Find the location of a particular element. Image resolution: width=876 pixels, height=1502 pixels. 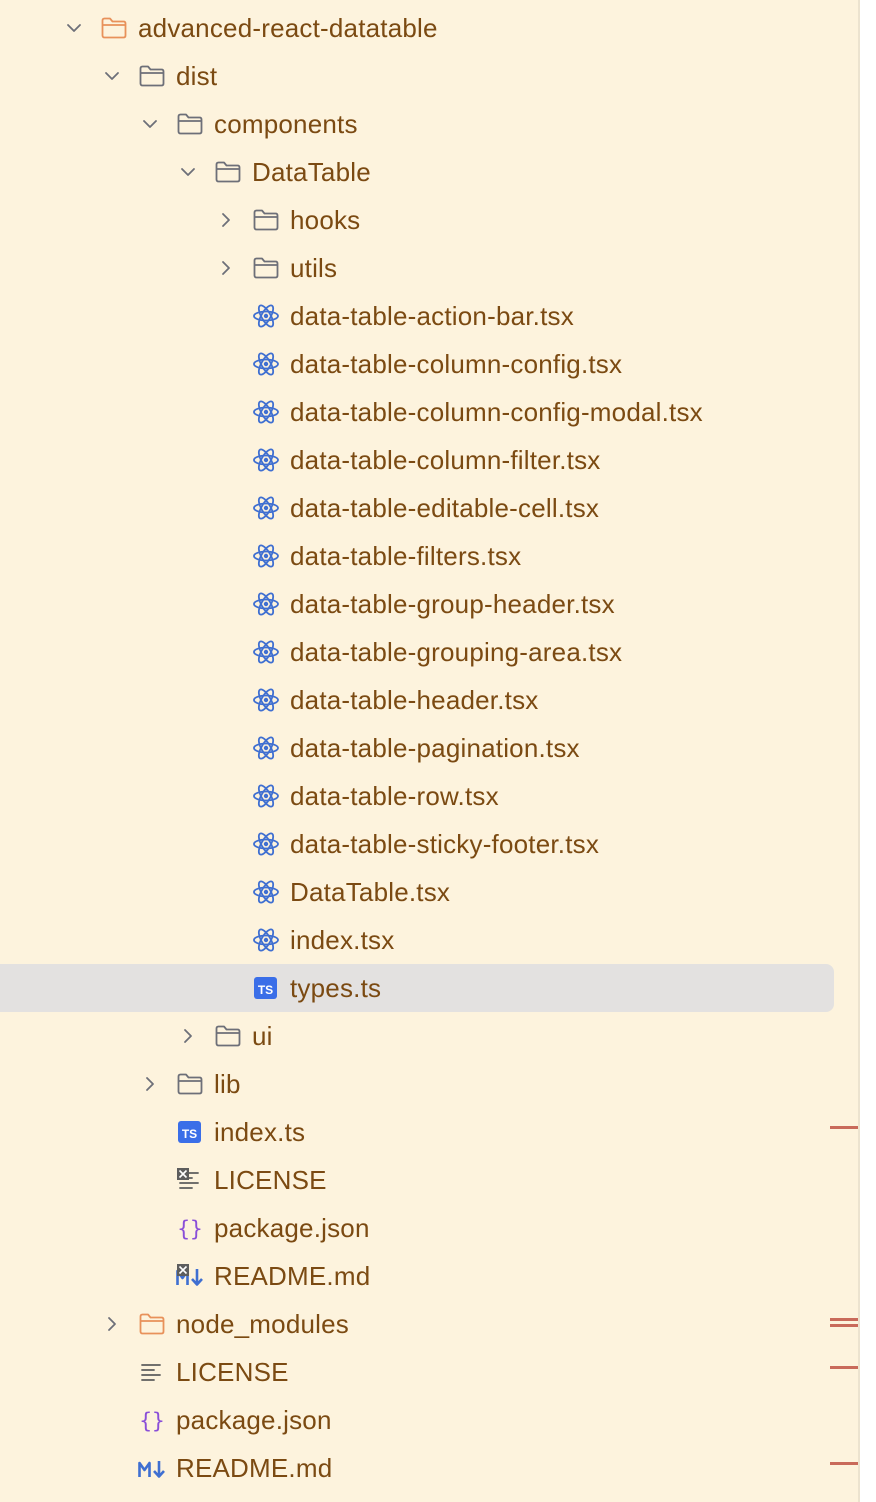

tree-row-label: dist is located at coordinates (197, 76).